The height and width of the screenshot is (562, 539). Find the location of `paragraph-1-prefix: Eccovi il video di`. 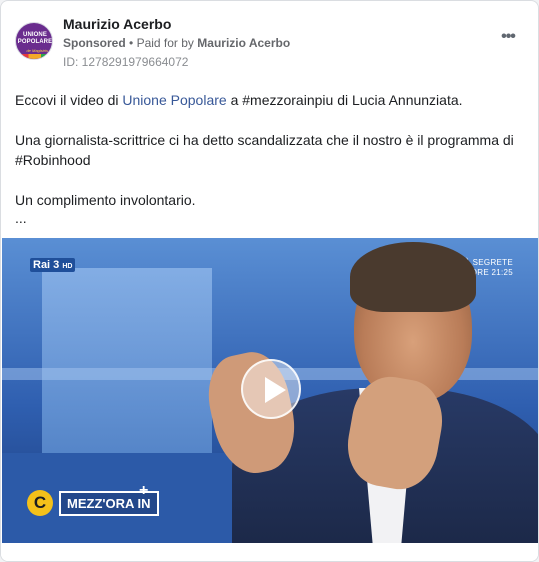

paragraph-1-prefix: Eccovi il video di is located at coordinates (67, 100).